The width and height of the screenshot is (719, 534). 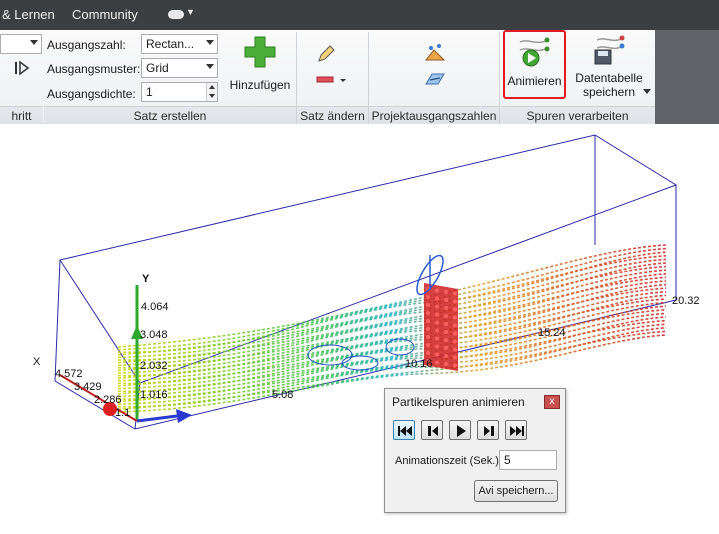 I want to click on y-tick-3: 2.032, so click(x=154, y=366).